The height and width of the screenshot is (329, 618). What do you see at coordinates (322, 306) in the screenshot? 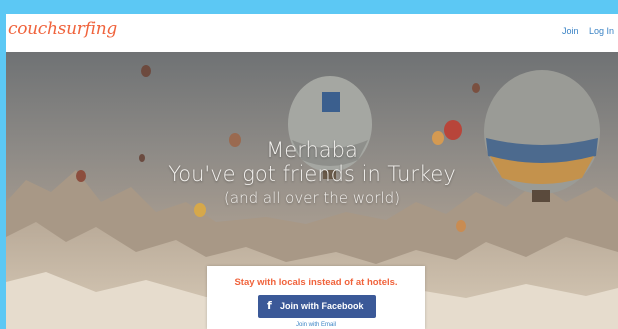
I see `facebook-button-label: Join with Facebook` at bounding box center [322, 306].